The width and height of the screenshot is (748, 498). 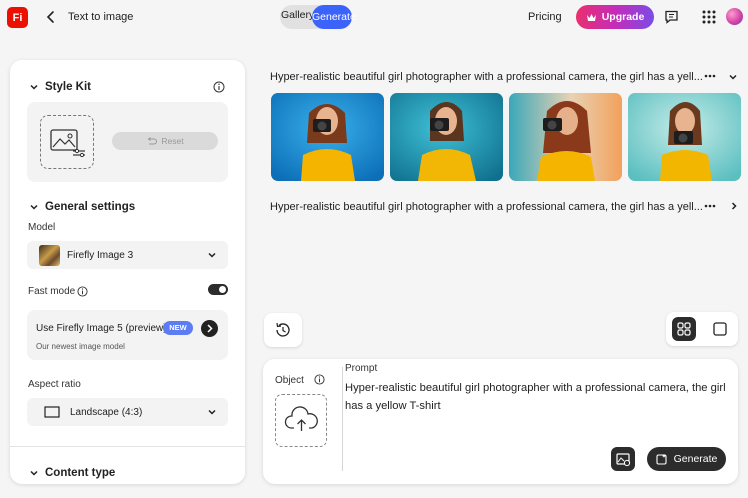 What do you see at coordinates (661, 459) in the screenshot?
I see `generate-icon` at bounding box center [661, 459].